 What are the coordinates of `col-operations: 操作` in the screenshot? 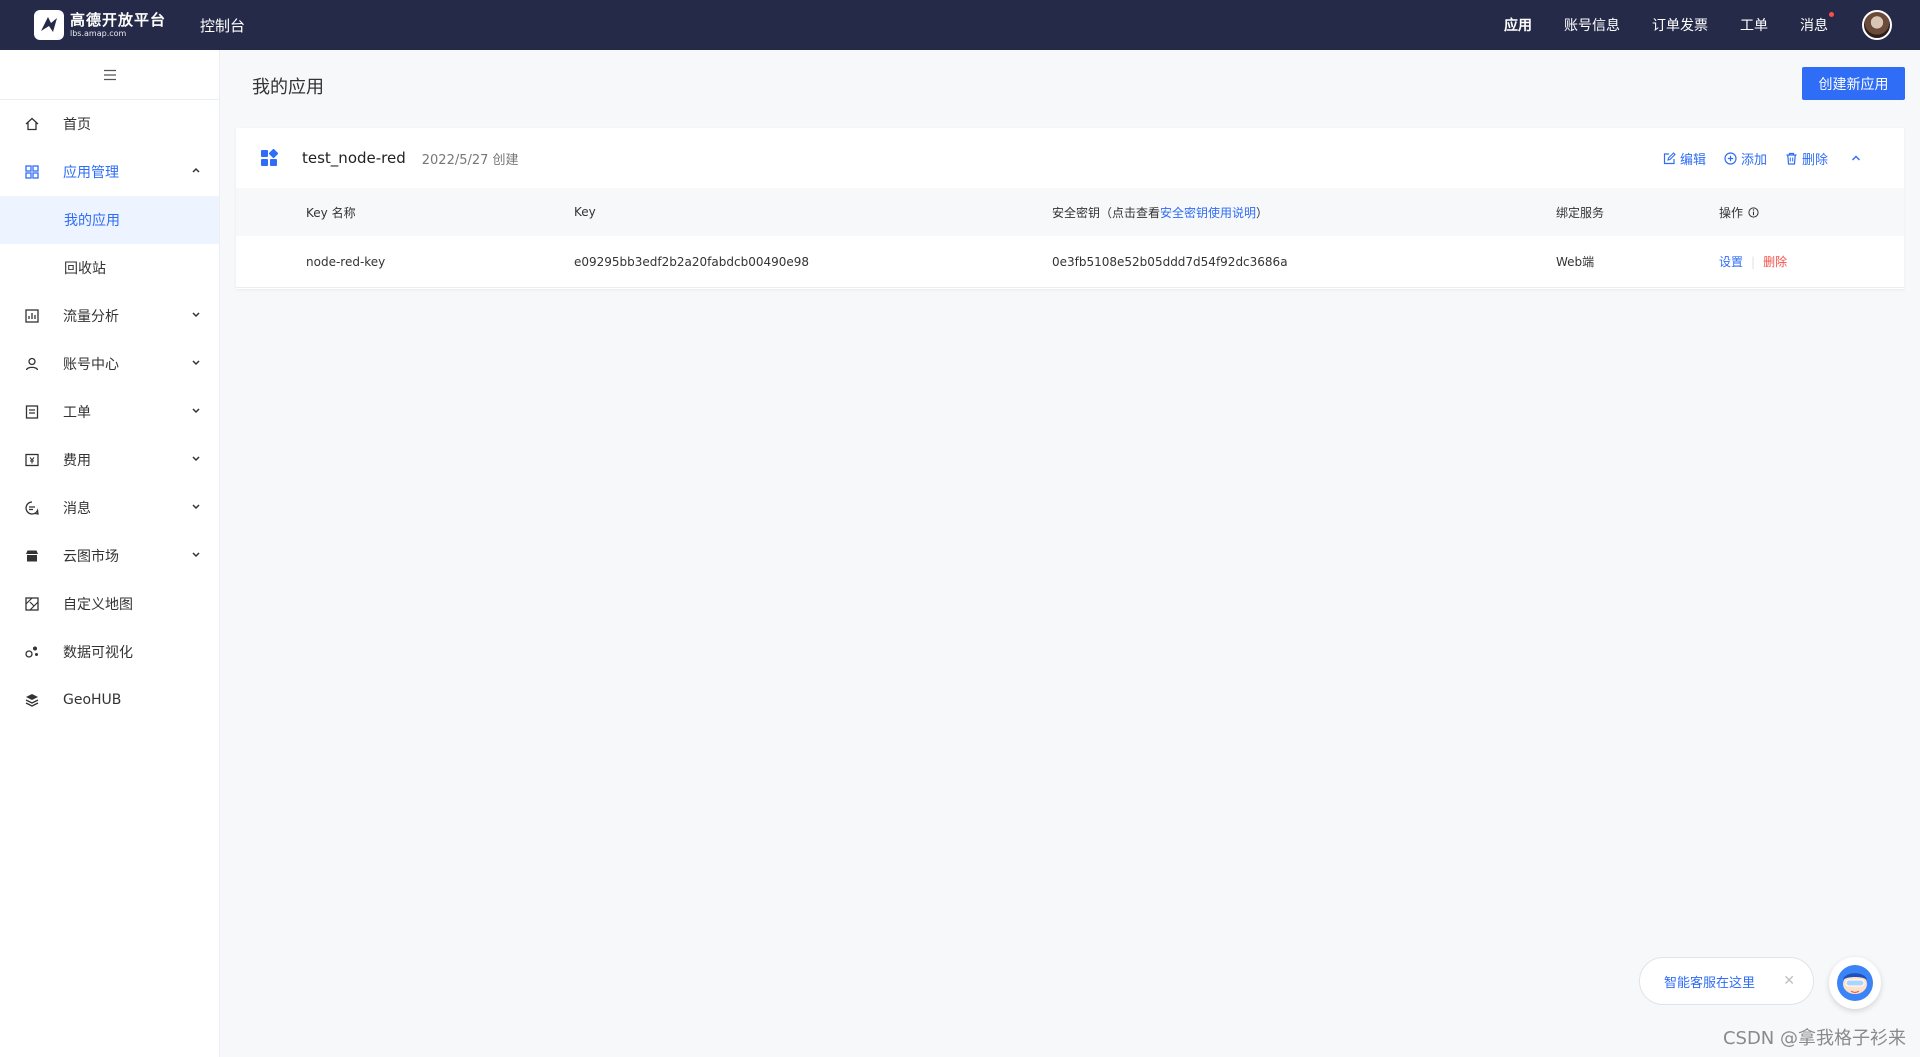 It's located at (1739, 212).